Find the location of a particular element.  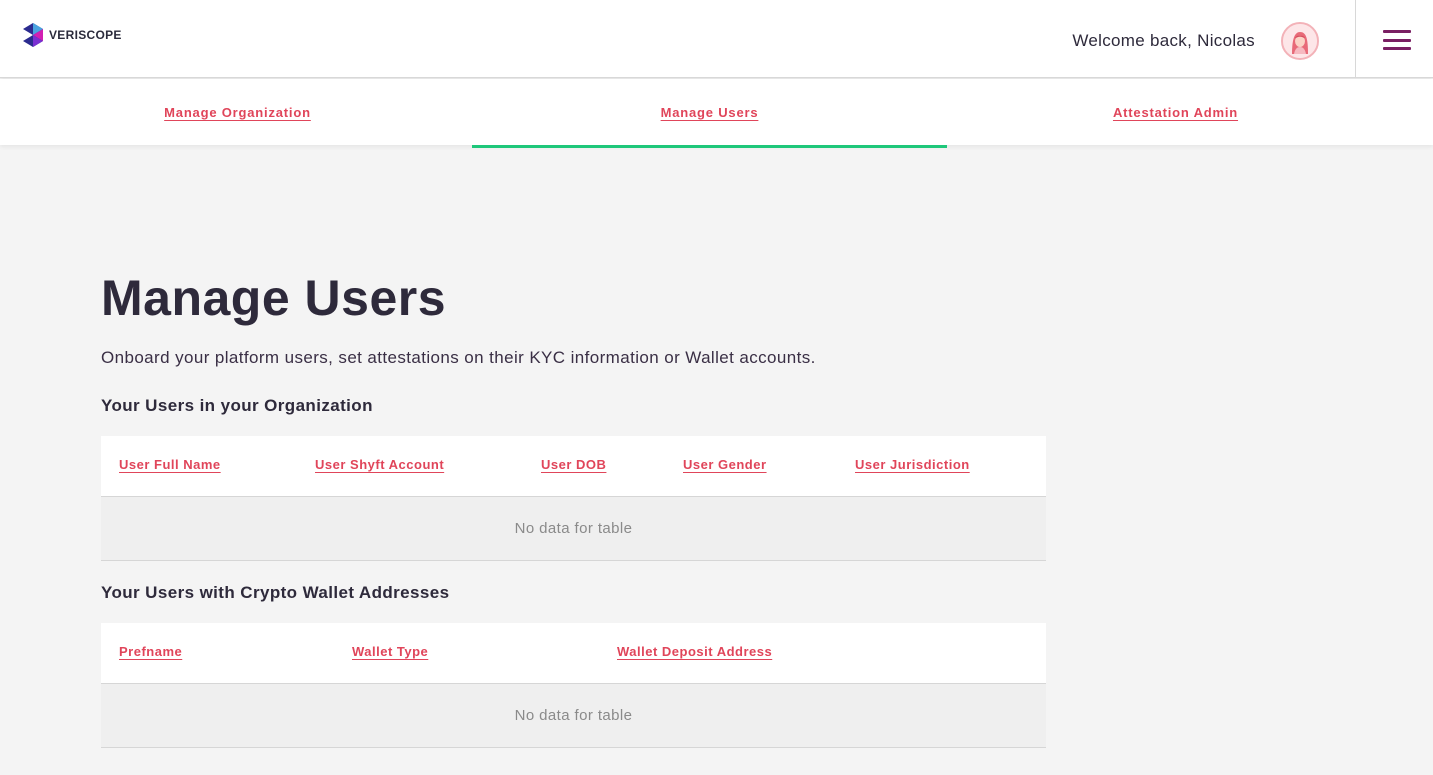

wallets-table-body: No data for table is located at coordinates (573, 716).